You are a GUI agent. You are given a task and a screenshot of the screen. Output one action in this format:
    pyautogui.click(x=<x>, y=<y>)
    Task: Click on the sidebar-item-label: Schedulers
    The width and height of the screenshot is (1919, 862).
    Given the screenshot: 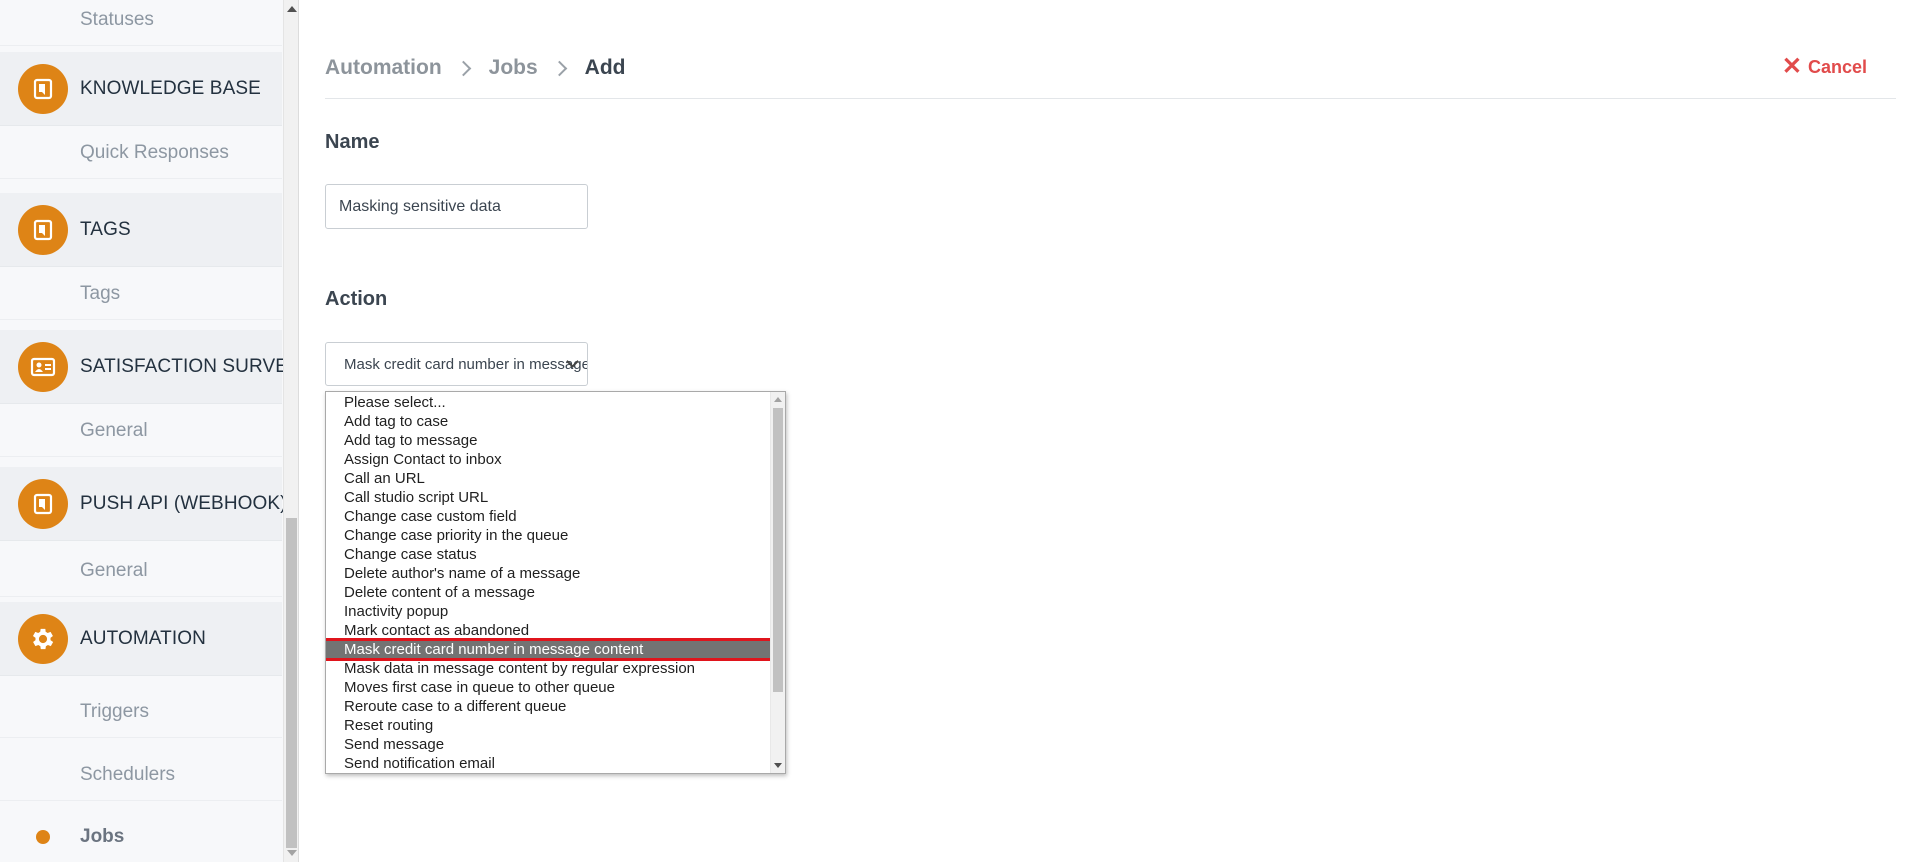 What is the action you would take?
    pyautogui.click(x=128, y=774)
    